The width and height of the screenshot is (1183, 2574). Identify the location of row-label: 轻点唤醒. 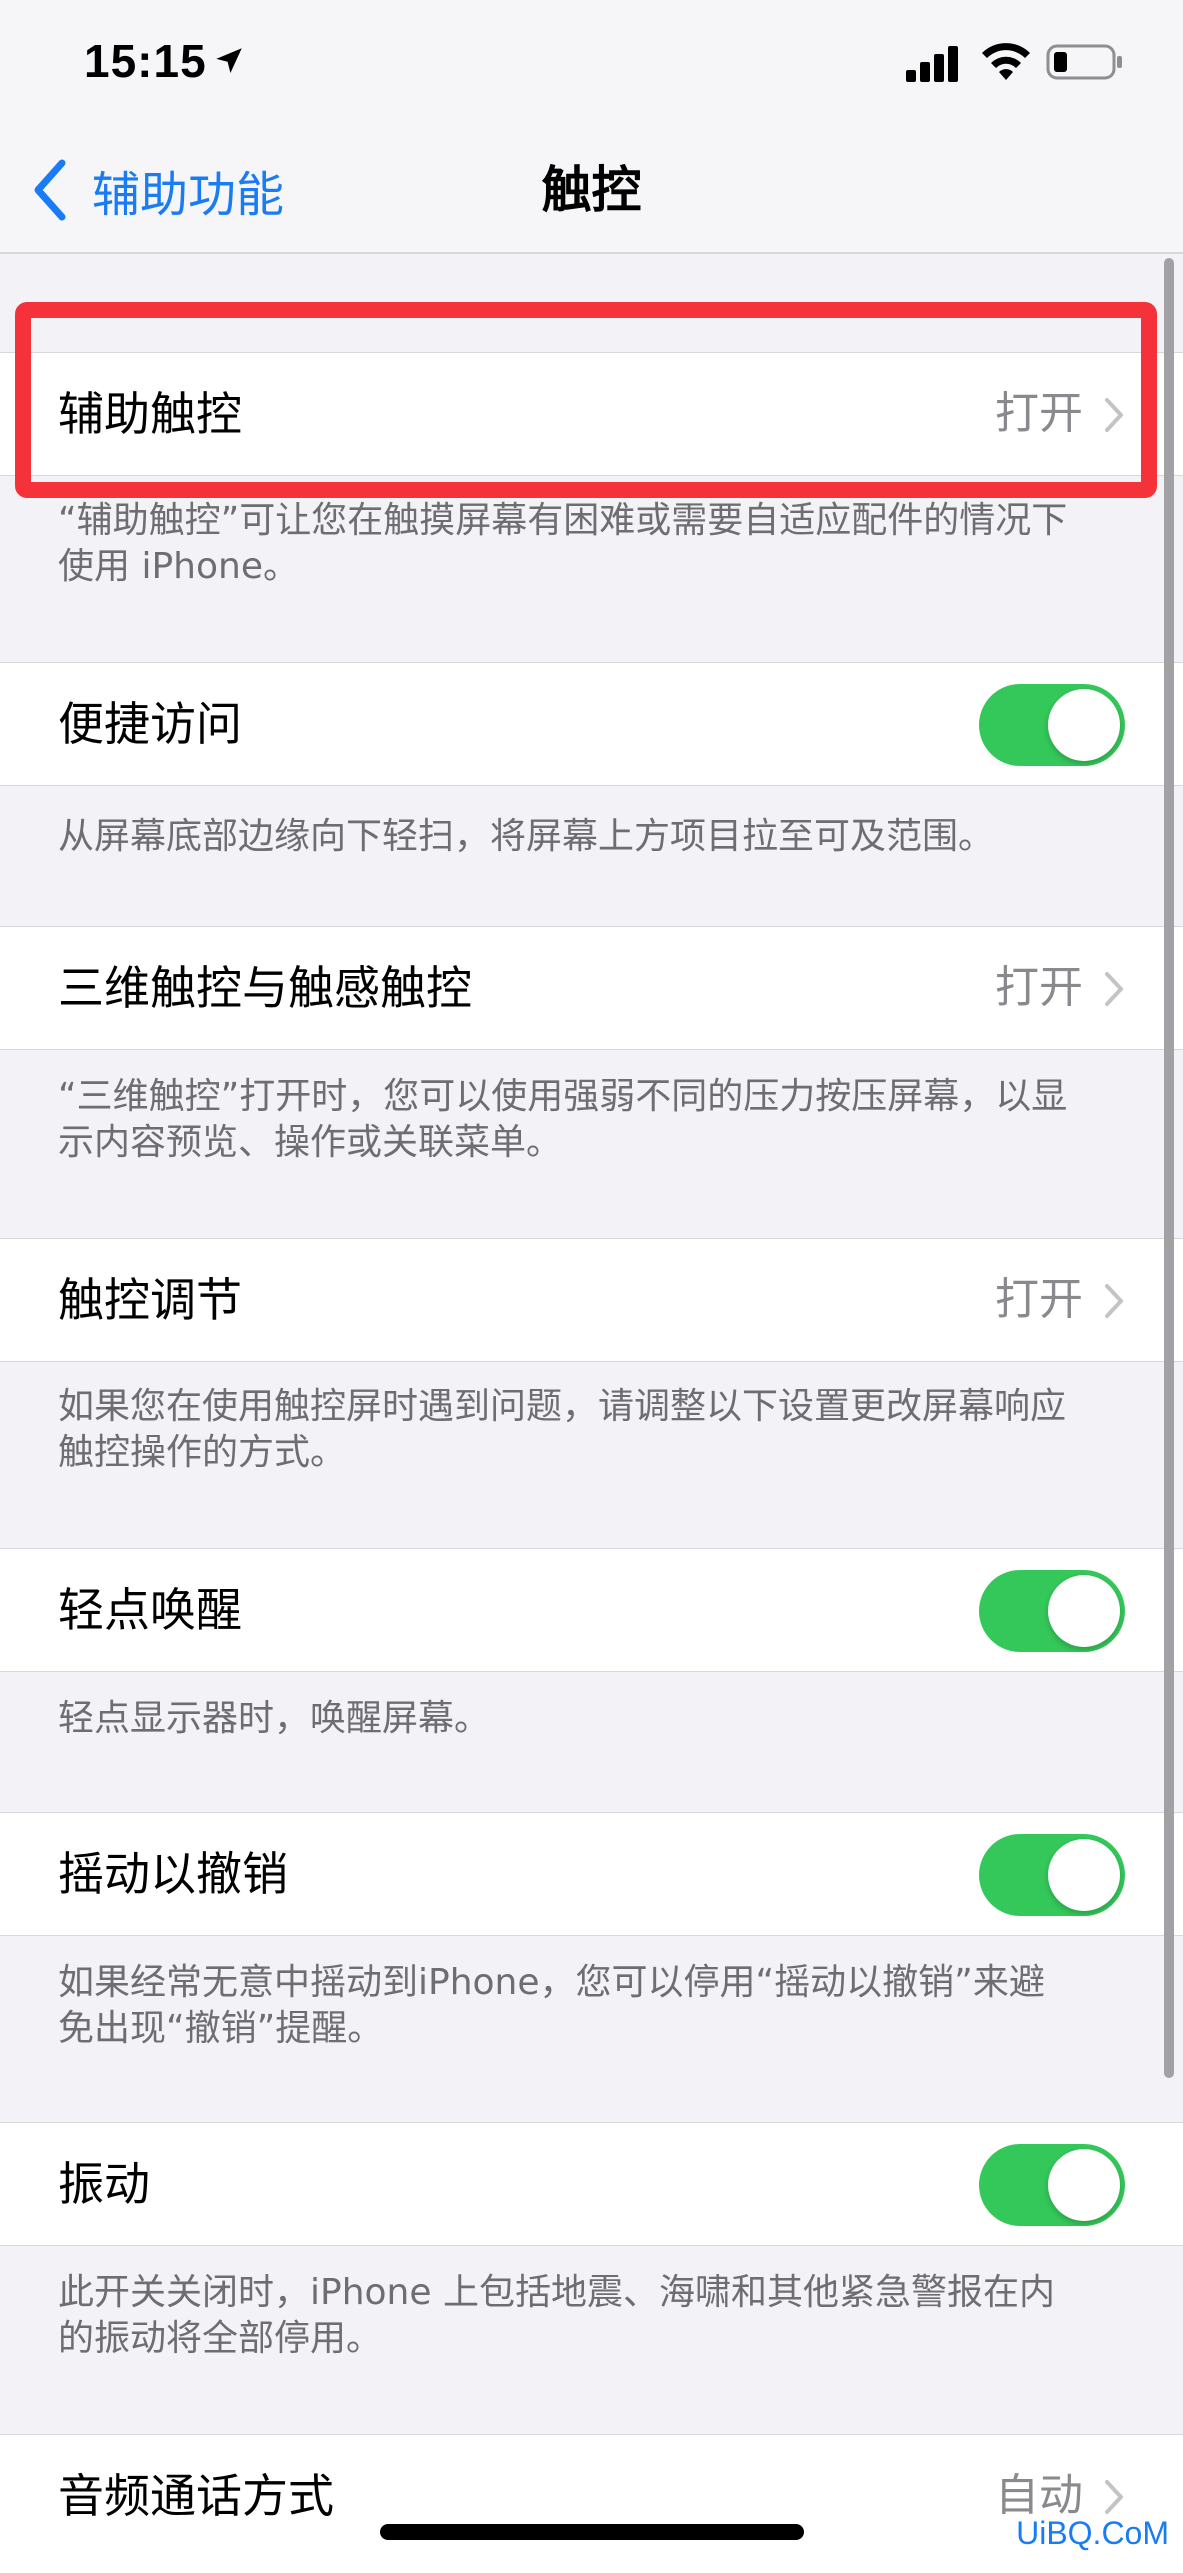
(150, 1610).